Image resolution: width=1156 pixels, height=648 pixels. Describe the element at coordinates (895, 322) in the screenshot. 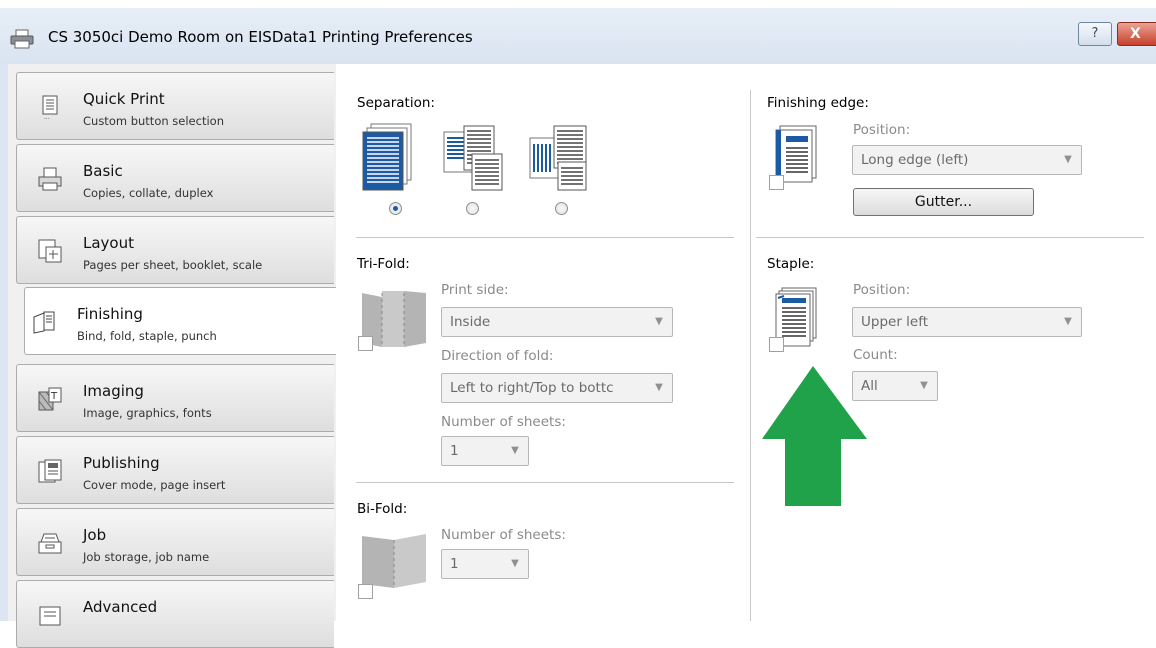

I see `staple-position-value: Upper left` at that location.